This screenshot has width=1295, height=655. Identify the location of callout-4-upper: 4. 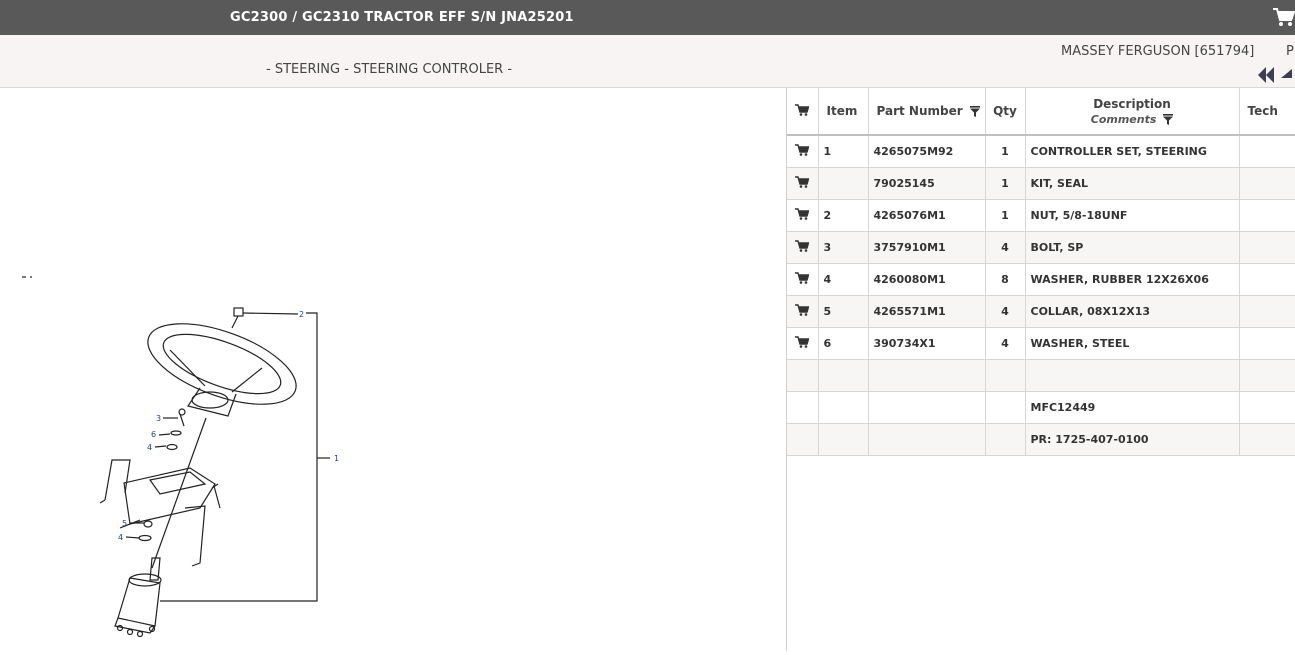
(149, 447).